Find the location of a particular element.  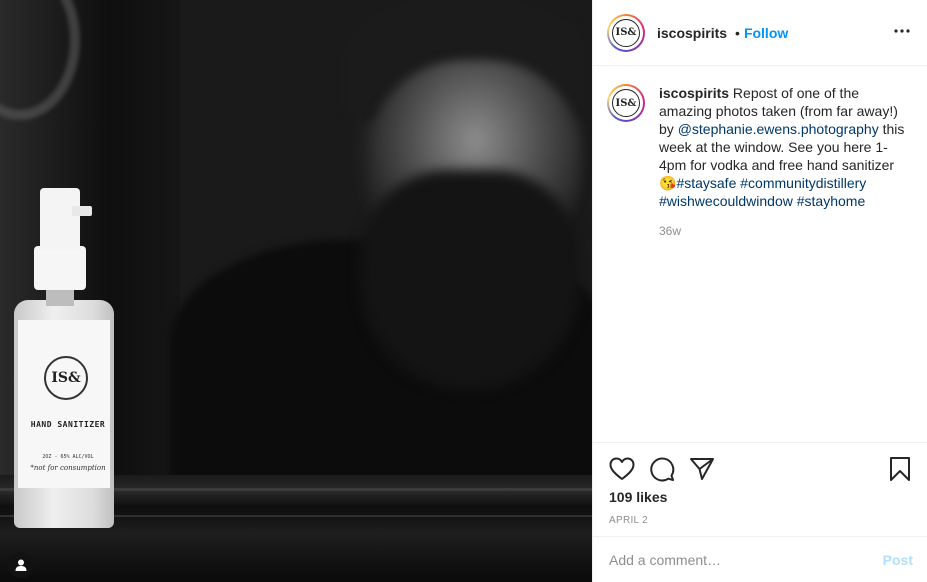

heart-icon is located at coordinates (622, 468).